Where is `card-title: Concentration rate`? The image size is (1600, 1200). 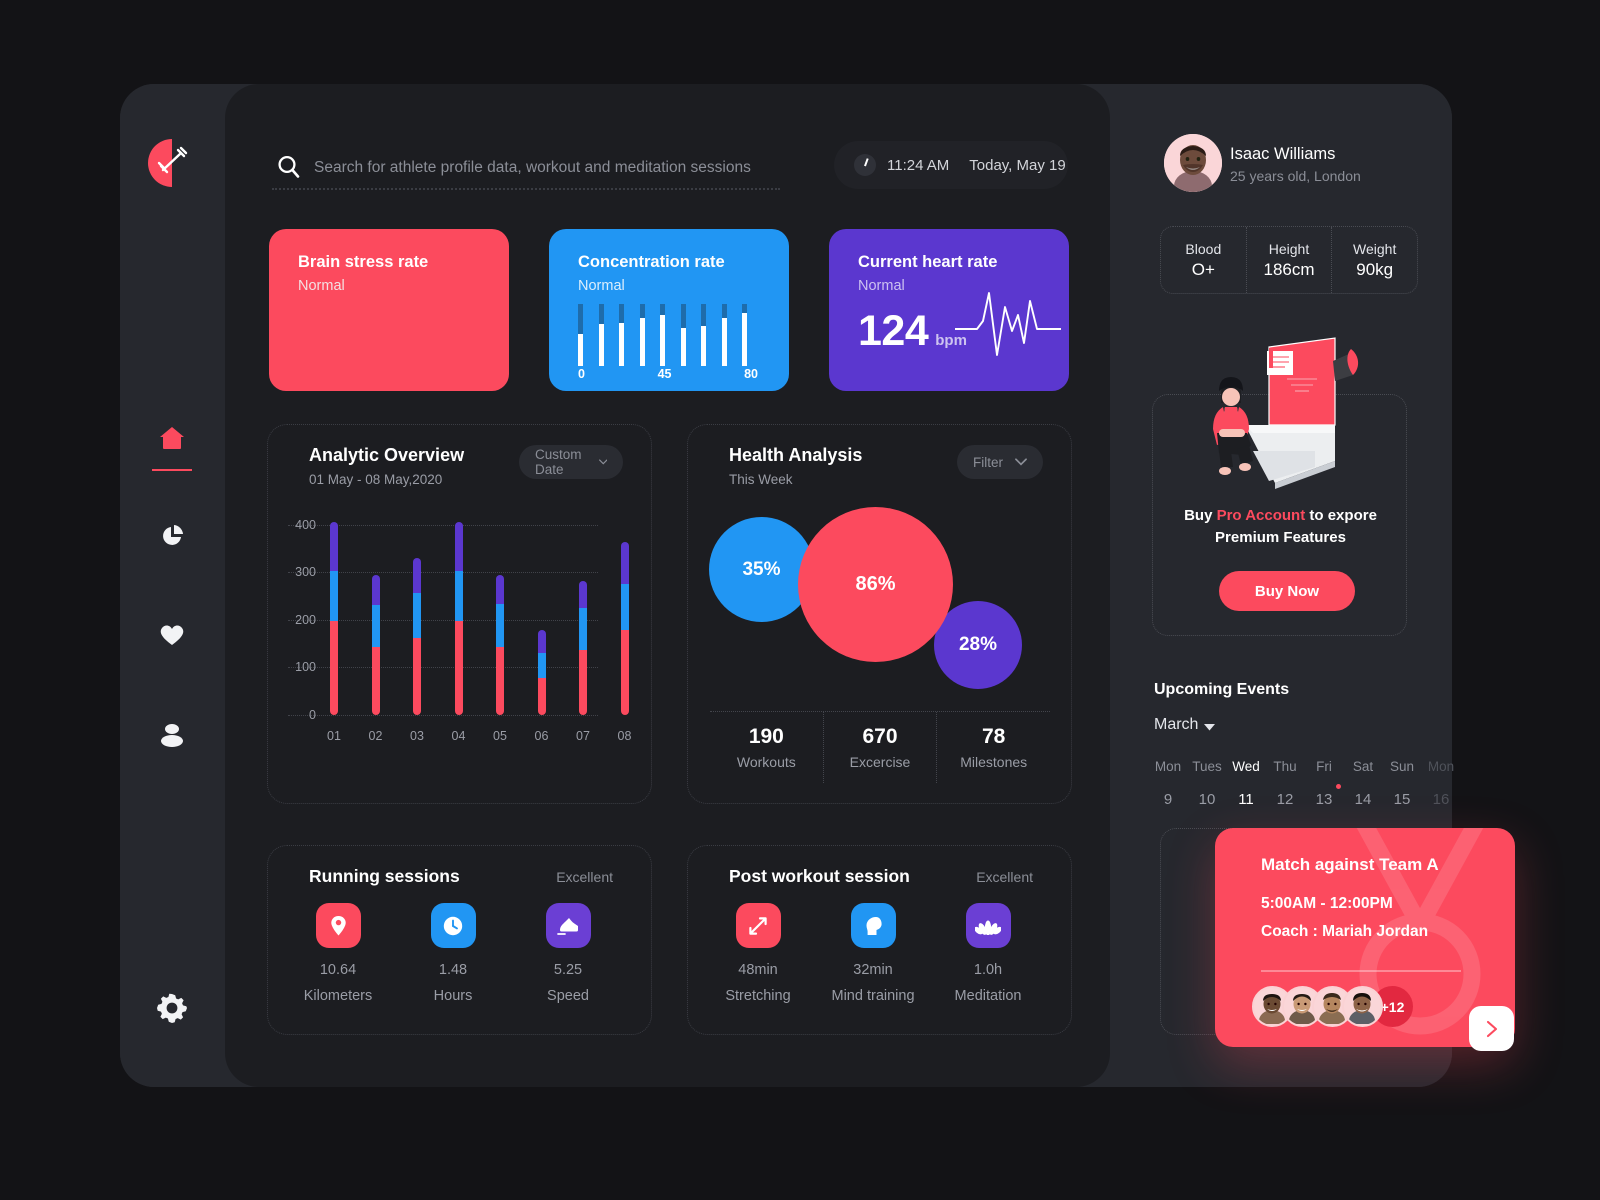 card-title: Concentration rate is located at coordinates (651, 262).